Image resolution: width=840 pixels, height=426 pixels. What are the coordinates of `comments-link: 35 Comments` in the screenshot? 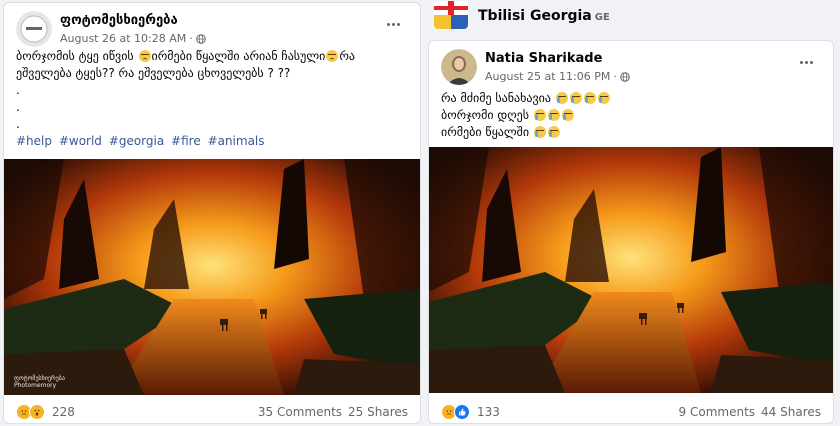 It's located at (300, 412).